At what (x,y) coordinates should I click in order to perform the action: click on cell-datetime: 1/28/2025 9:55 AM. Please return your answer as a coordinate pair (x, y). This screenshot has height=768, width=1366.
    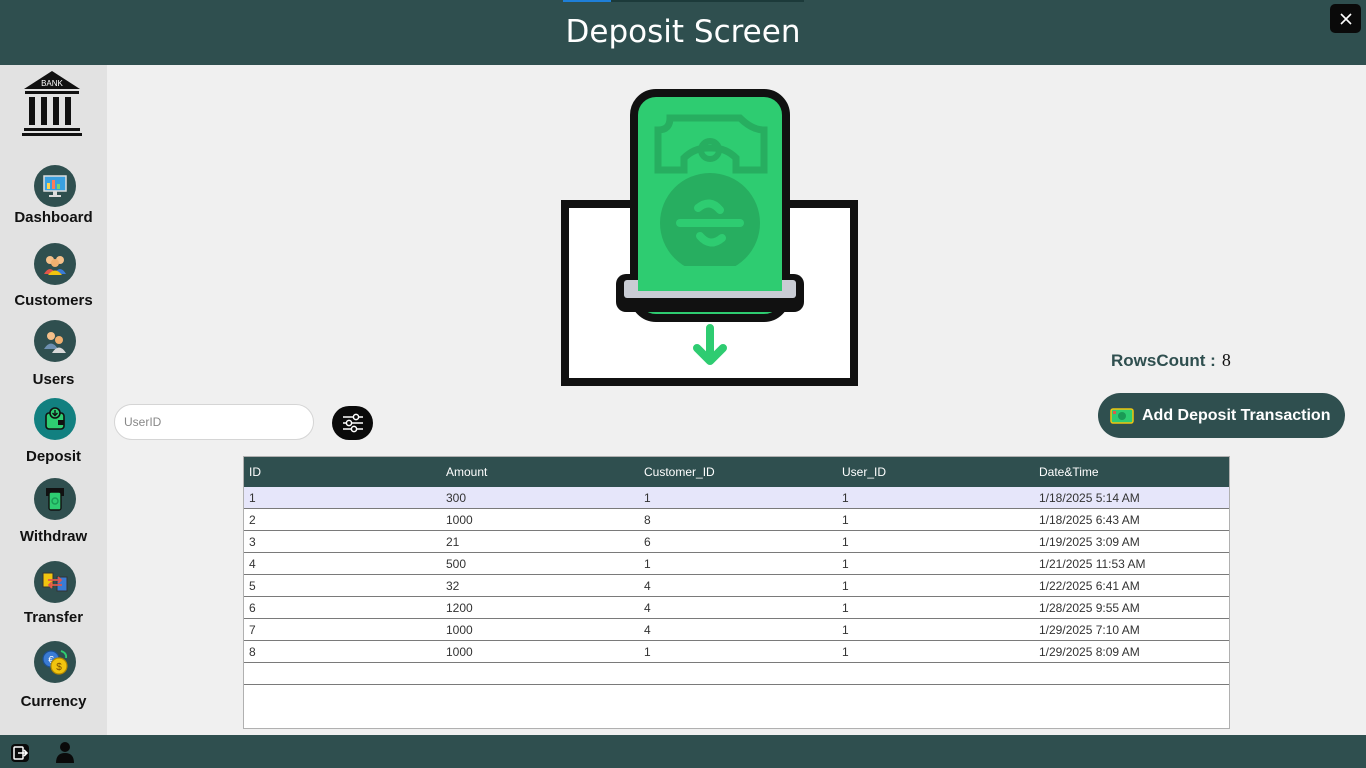
    Looking at the image, I should click on (1089, 607).